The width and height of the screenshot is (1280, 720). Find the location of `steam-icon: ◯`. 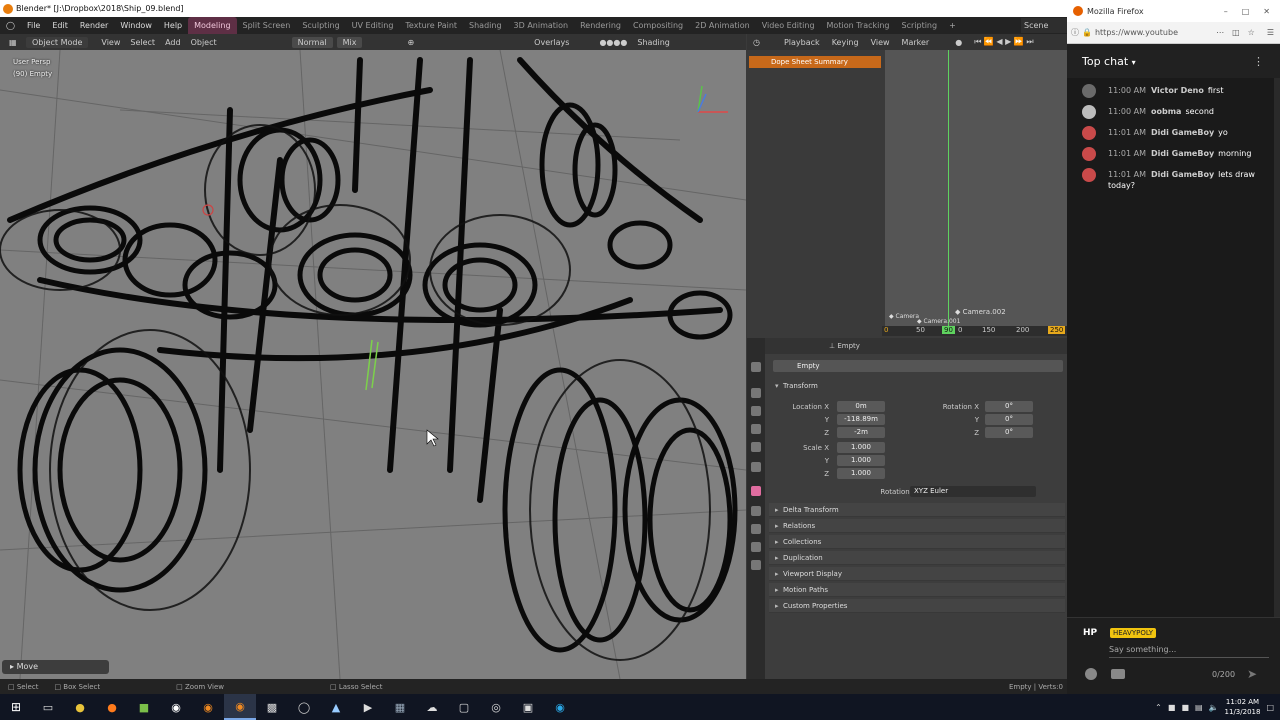

steam-icon: ◯ is located at coordinates (304, 707).